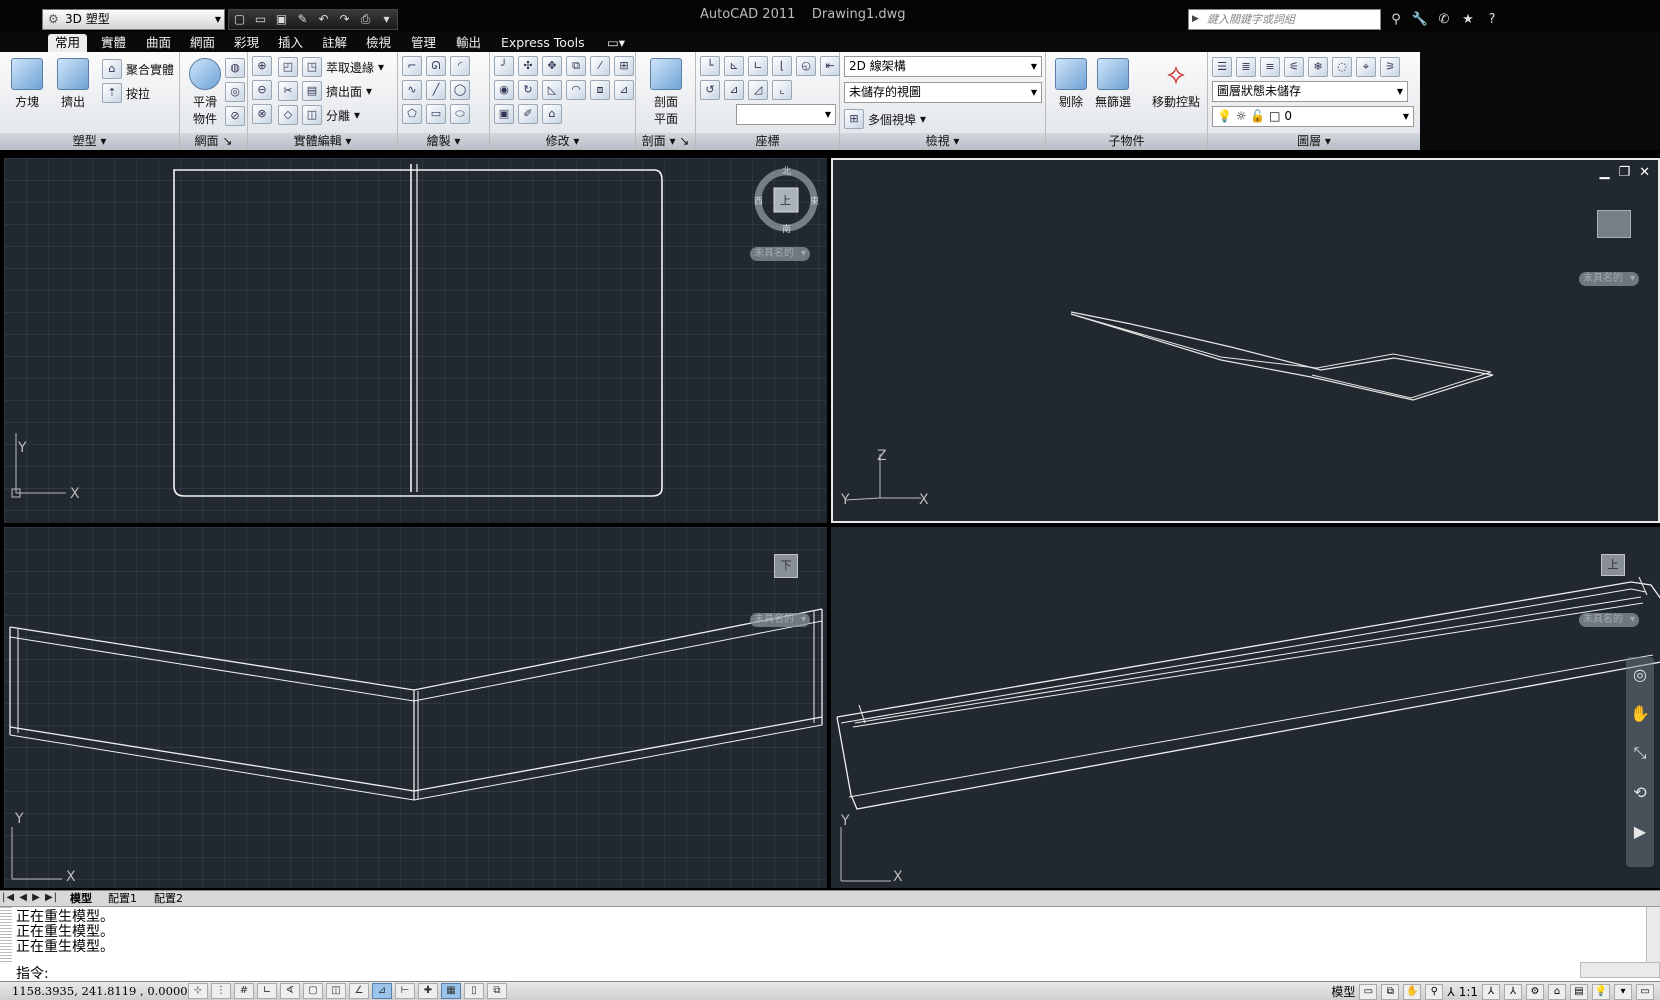  What do you see at coordinates (1390, 67) in the screenshot?
I see `layer-unisolate-icon: ⚞` at bounding box center [1390, 67].